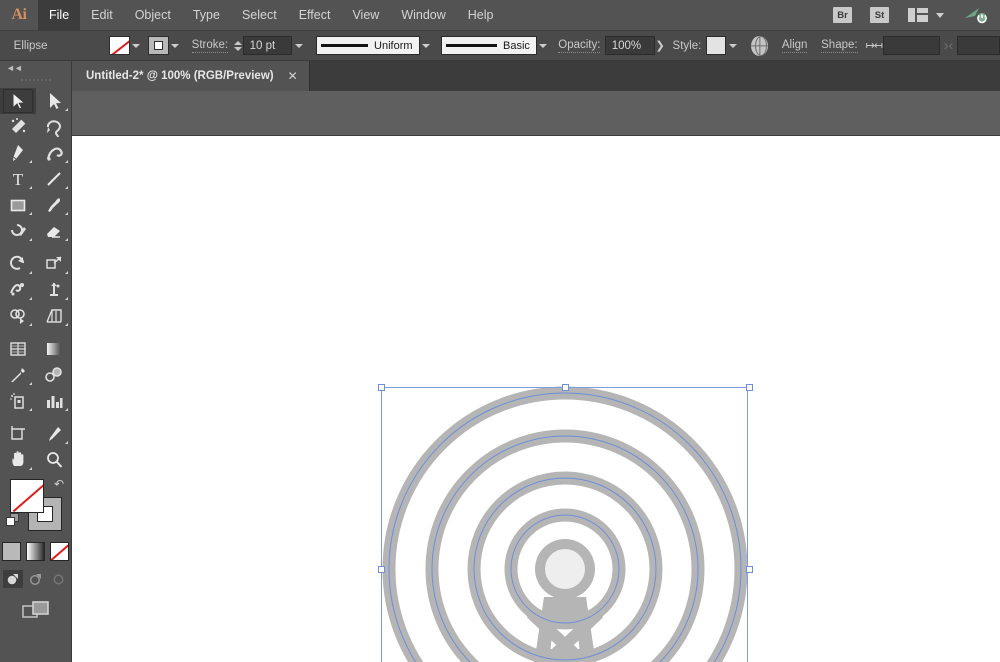 The height and width of the screenshot is (662, 1000). Describe the element at coordinates (926, 15) in the screenshot. I see `workspace-switcher` at that location.